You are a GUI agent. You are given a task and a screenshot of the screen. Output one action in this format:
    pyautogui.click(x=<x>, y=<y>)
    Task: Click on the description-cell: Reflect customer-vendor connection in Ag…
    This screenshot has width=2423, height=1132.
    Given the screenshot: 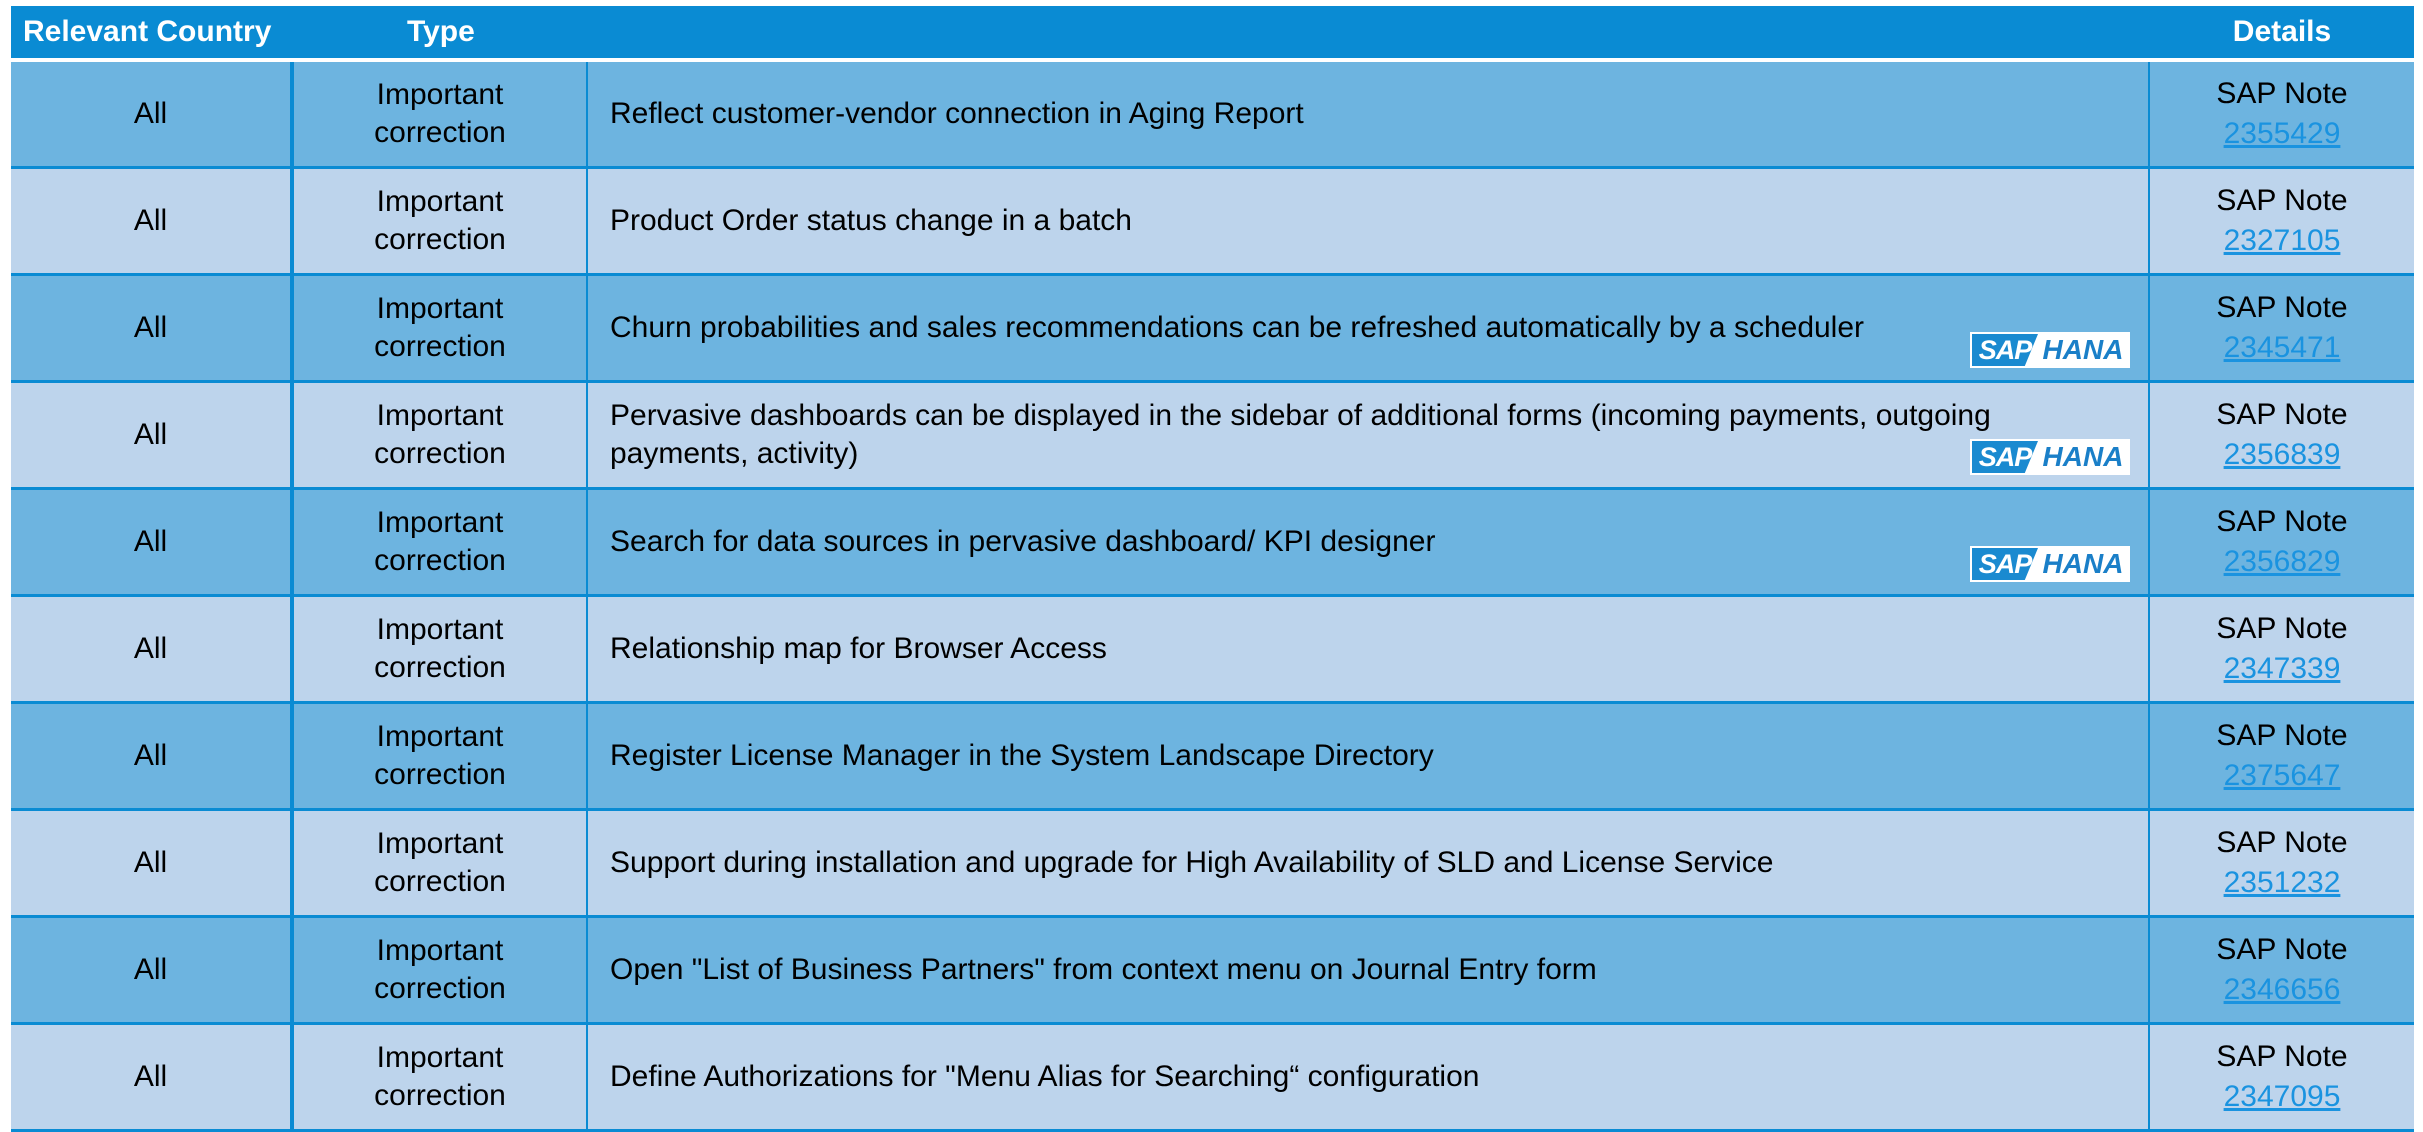 What is the action you would take?
    pyautogui.click(x=1369, y=114)
    